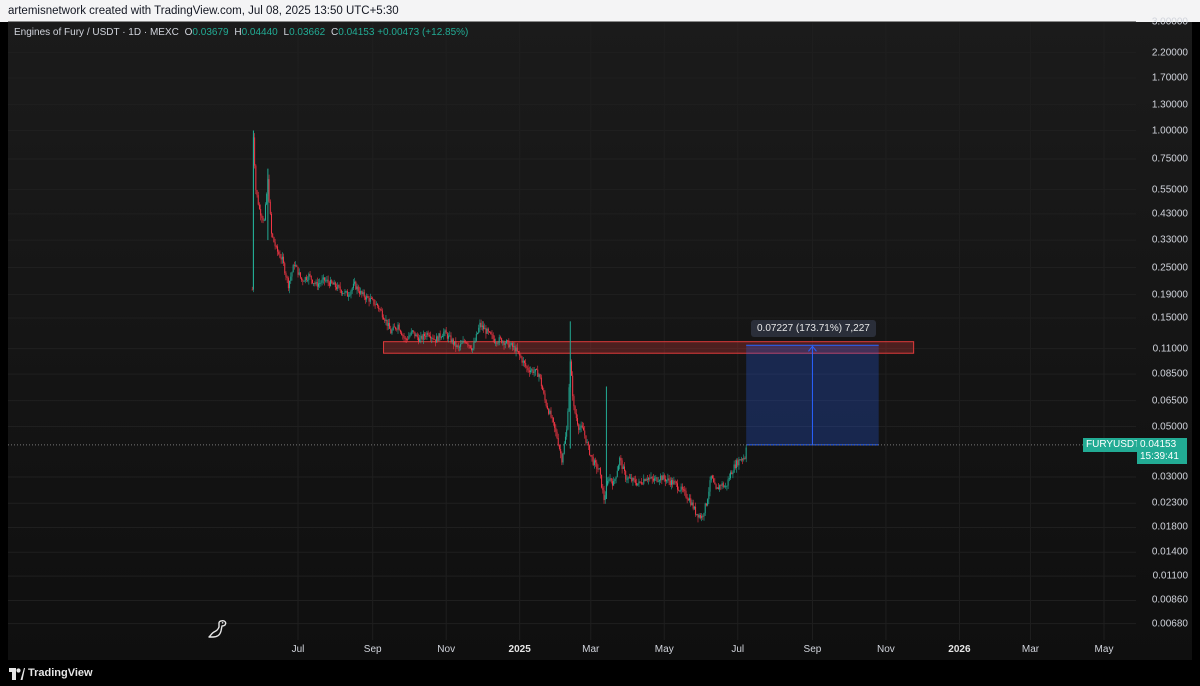  I want to click on time-tick-label: 2025, so click(519, 649).